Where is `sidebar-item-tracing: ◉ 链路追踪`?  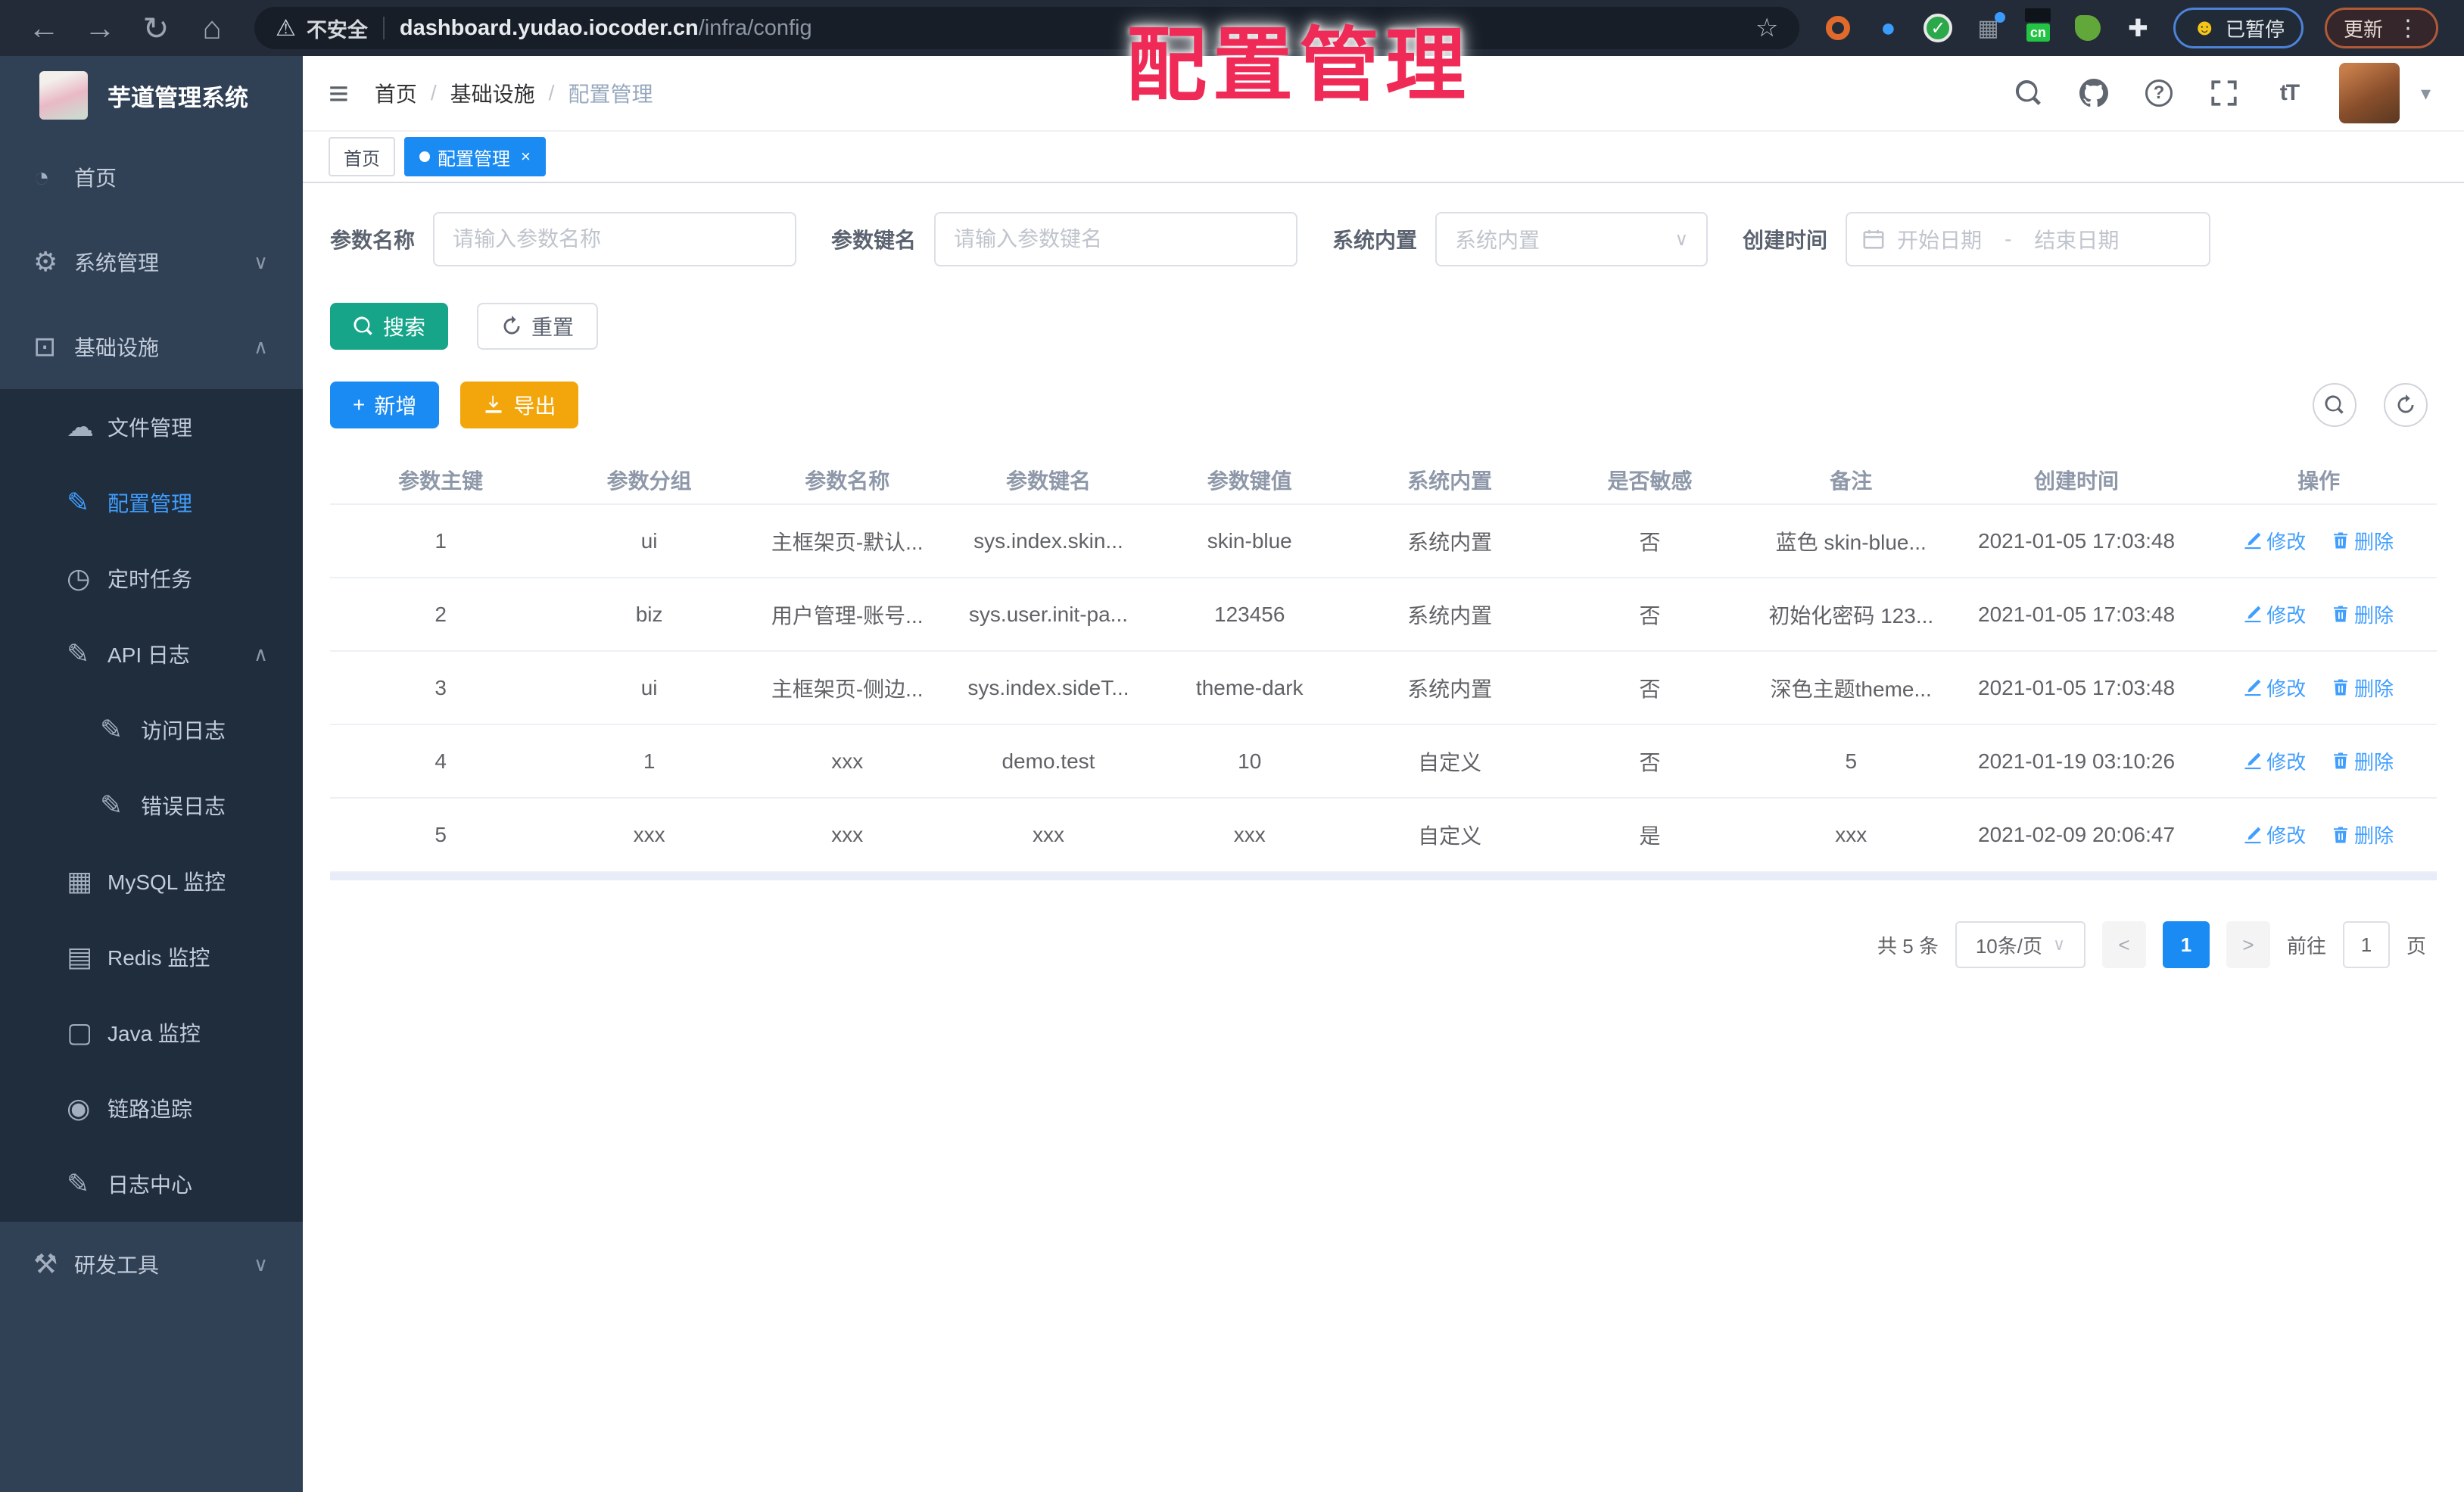
sidebar-item-tracing: ◉ 链路追踪 is located at coordinates (151, 1108).